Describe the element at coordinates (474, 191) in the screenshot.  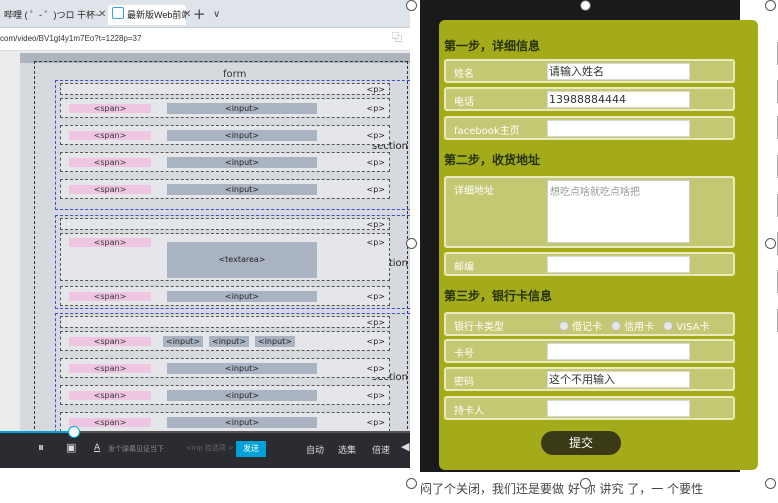
I see `address-label: 详细地址` at that location.